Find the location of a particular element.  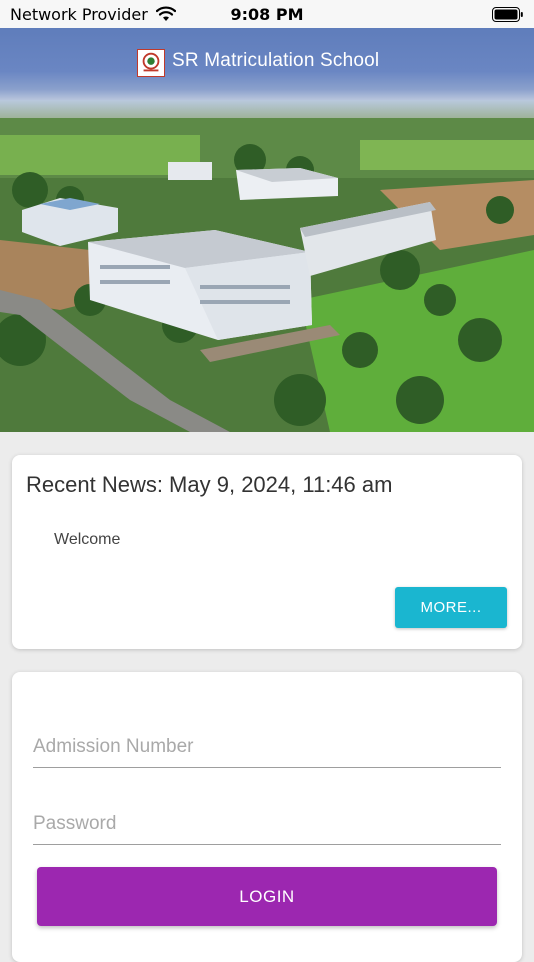

clock-label: 9:08 PM is located at coordinates (267, 14).